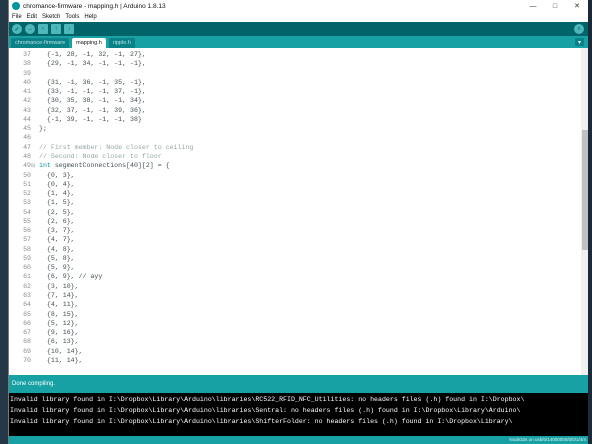 This screenshot has width=592, height=444. What do you see at coordinates (92, 64) in the screenshot?
I see `code-line: {29, -1, 34, -1, -1, -1},` at bounding box center [92, 64].